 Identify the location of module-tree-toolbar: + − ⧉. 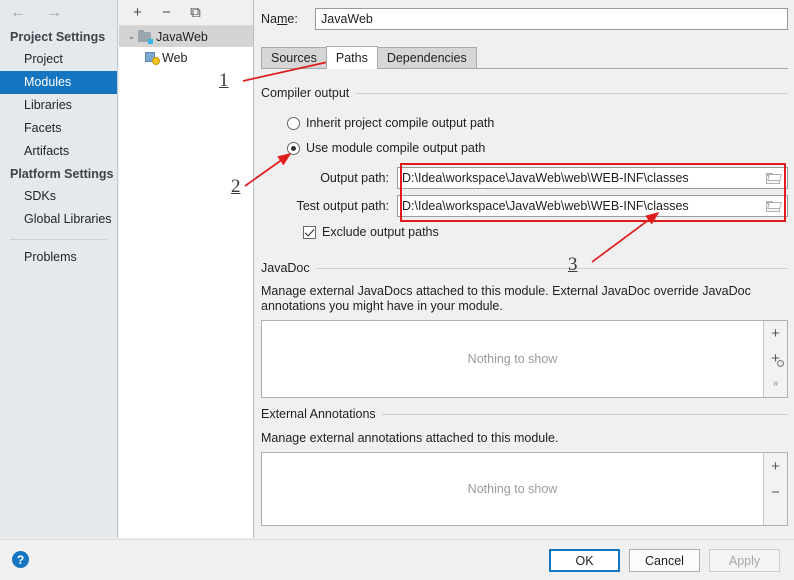
(186, 13).